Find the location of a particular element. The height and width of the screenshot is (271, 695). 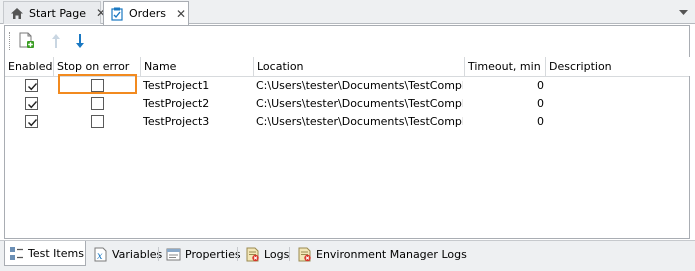

add-test-item-icon is located at coordinates (26, 42).